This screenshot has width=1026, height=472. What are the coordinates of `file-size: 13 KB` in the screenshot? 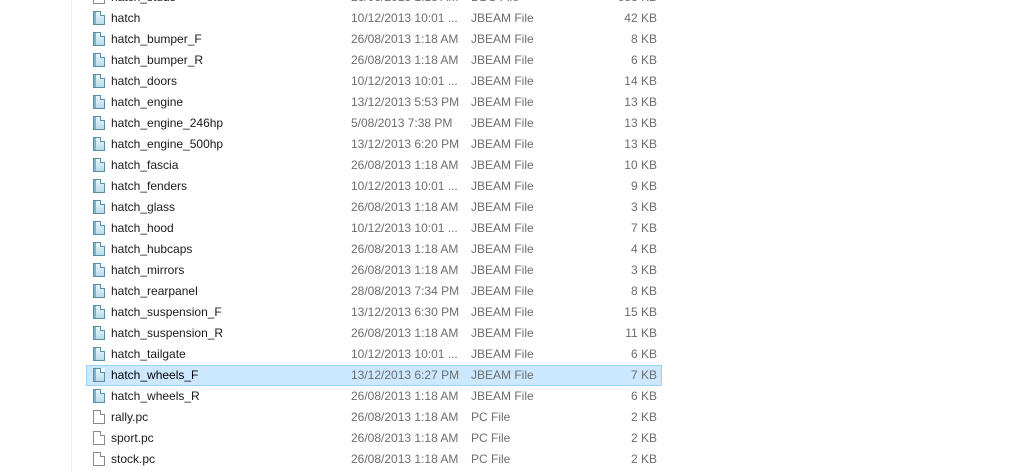 It's located at (640, 102).